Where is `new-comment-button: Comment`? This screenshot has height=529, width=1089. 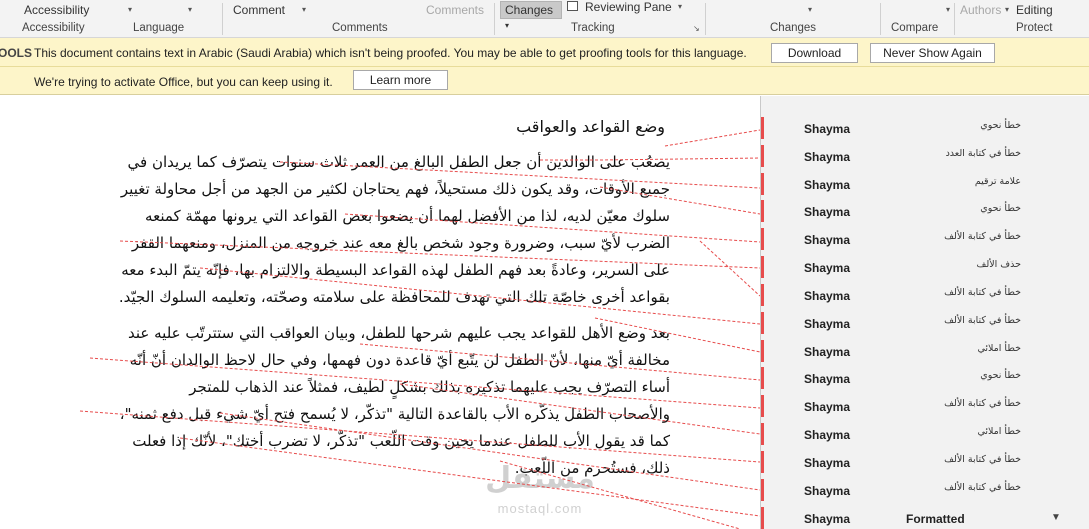
new-comment-button: Comment is located at coordinates (259, 10).